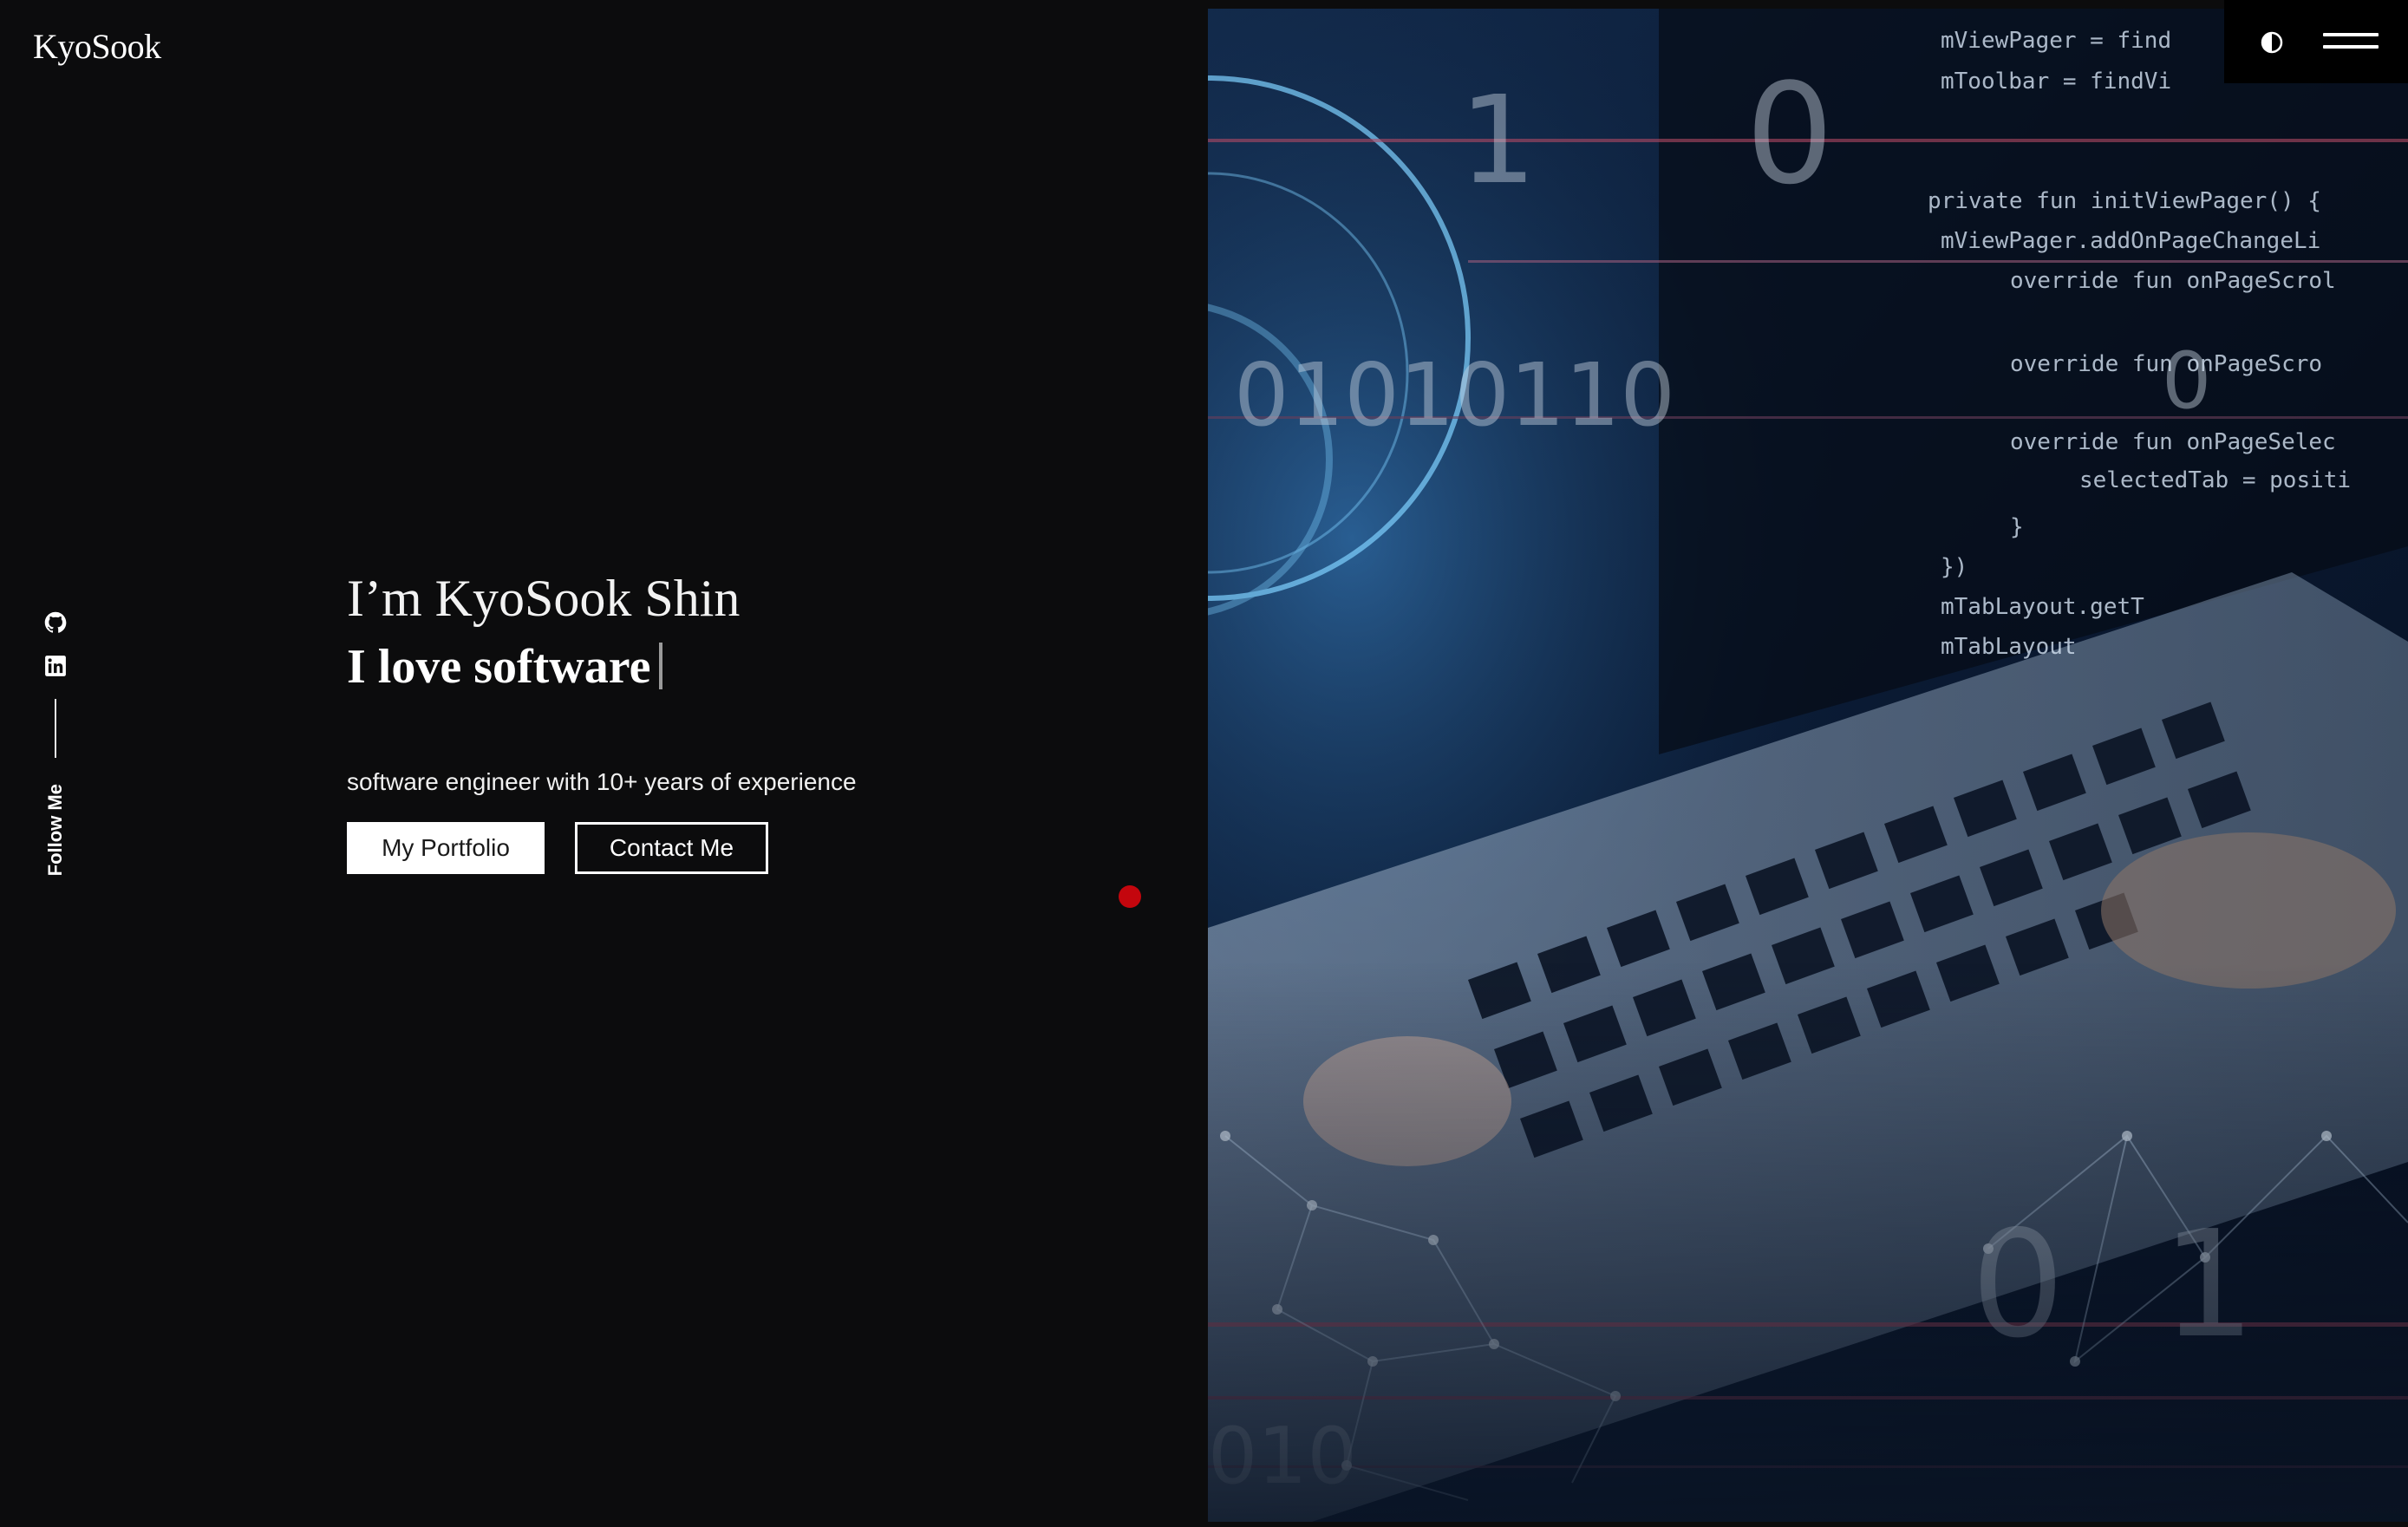  I want to click on menu-bar-bottom, so click(2351, 47).